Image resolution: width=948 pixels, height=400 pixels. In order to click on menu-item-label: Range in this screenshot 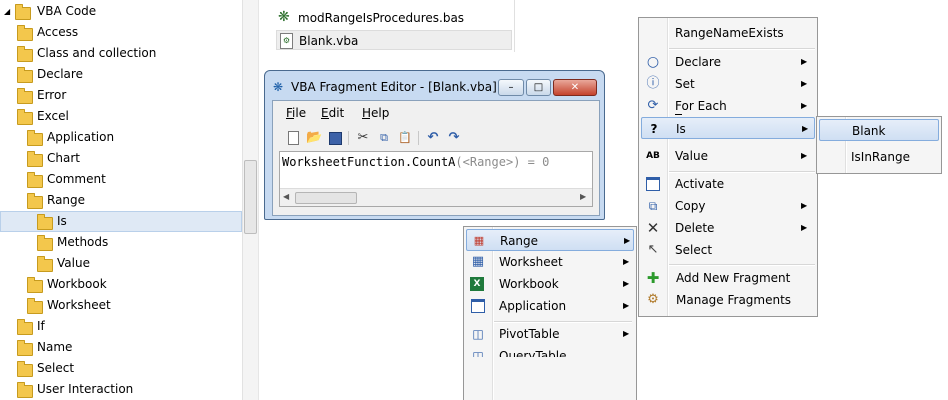, I will do `click(519, 241)`.